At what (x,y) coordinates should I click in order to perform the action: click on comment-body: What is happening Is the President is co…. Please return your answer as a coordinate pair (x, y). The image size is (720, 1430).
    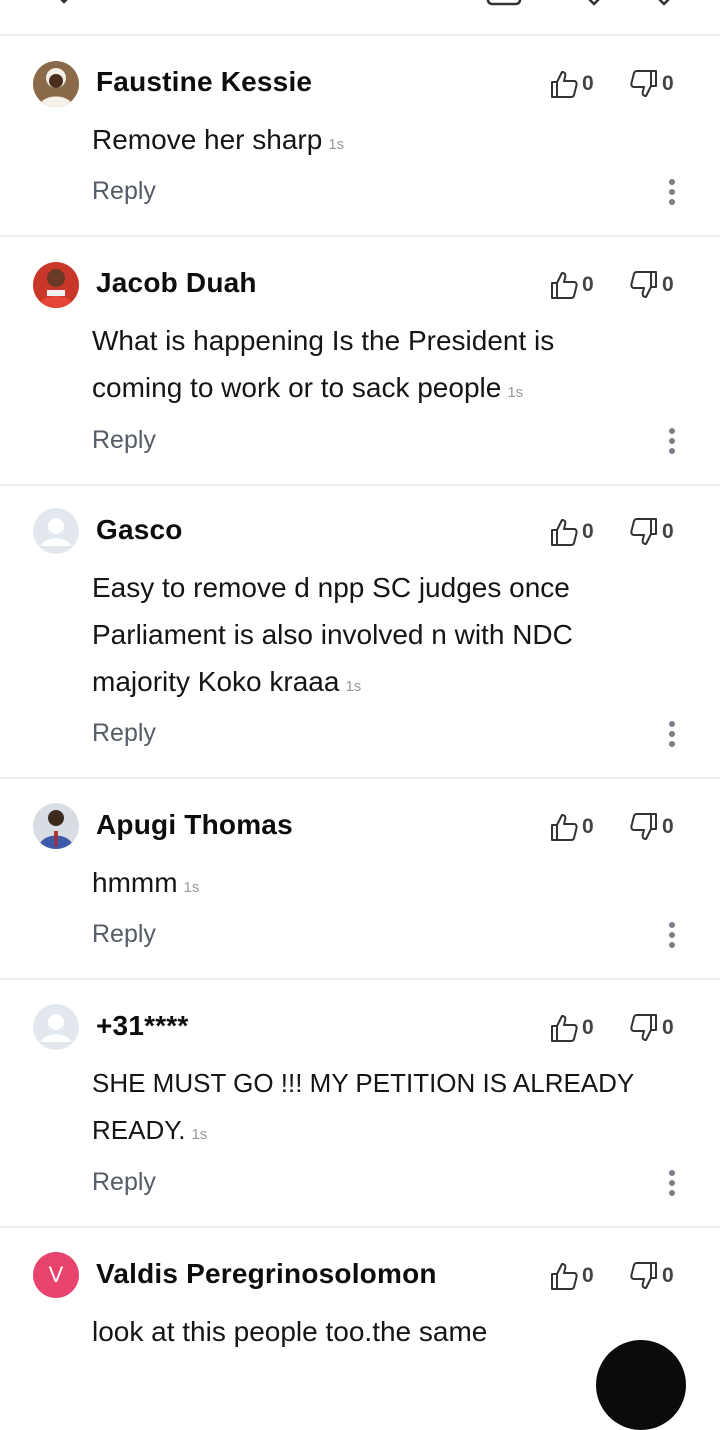
    Looking at the image, I should click on (323, 364).